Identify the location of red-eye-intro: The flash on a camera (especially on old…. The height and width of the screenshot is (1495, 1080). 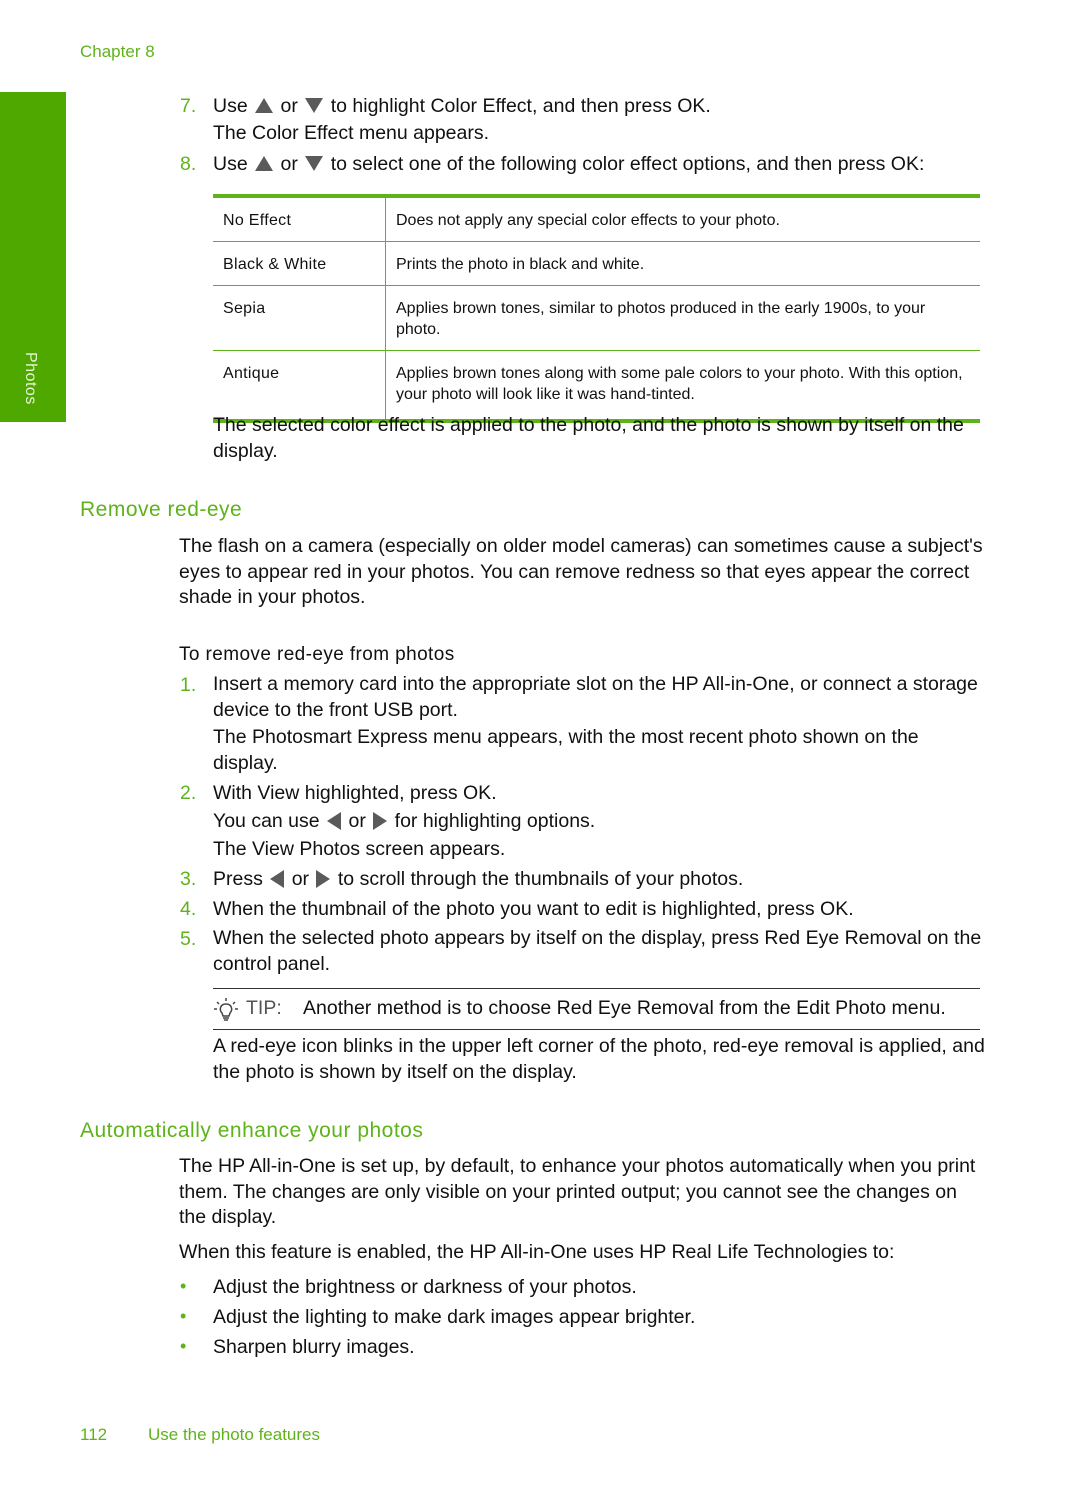
(581, 571).